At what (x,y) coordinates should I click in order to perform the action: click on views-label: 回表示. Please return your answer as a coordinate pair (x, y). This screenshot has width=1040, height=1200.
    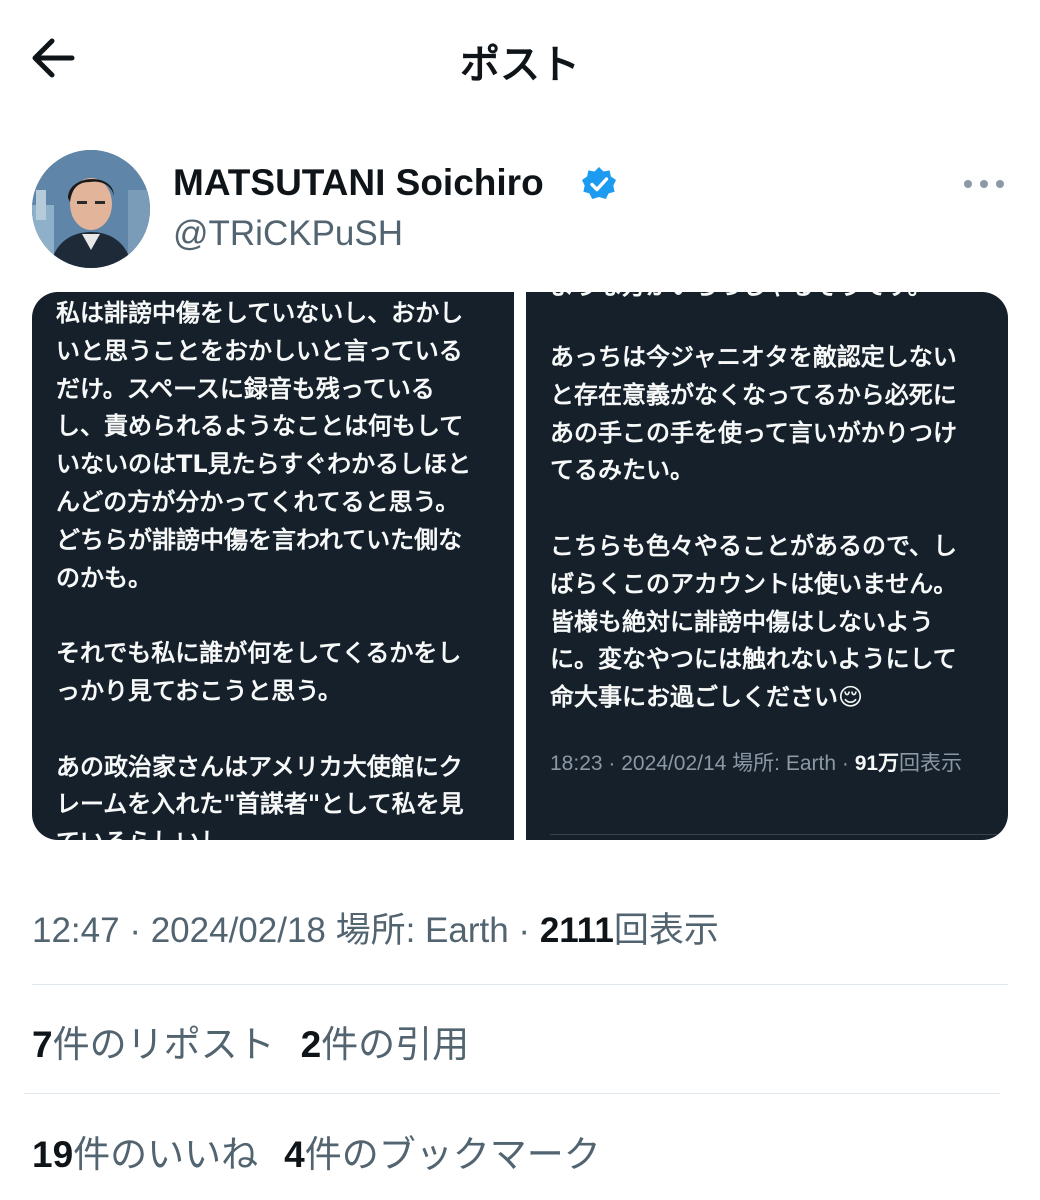
    Looking at the image, I should click on (666, 930).